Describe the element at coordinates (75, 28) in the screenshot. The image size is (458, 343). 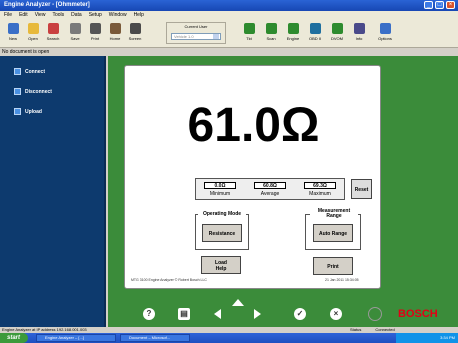
I see `save-icon` at that location.